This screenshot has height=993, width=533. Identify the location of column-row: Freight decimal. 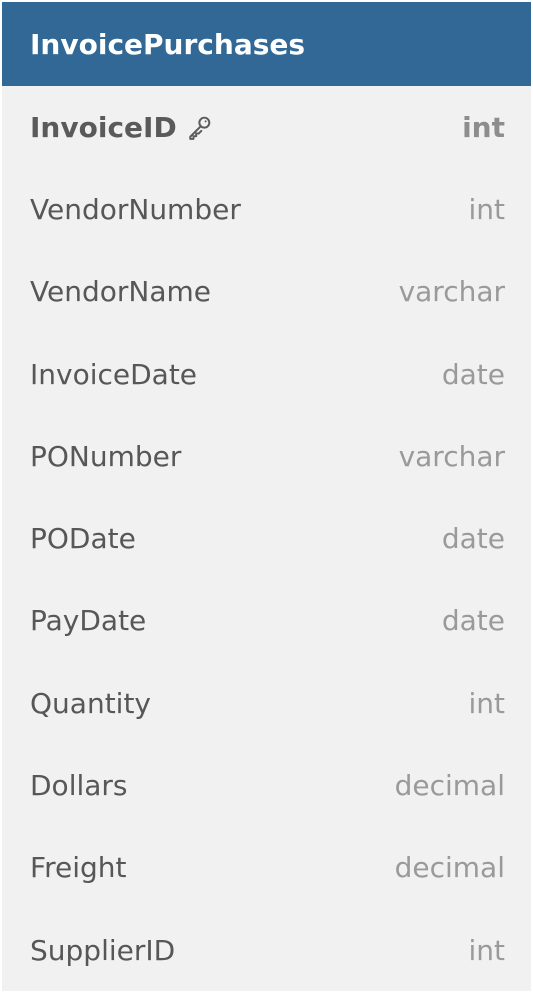
(266, 868).